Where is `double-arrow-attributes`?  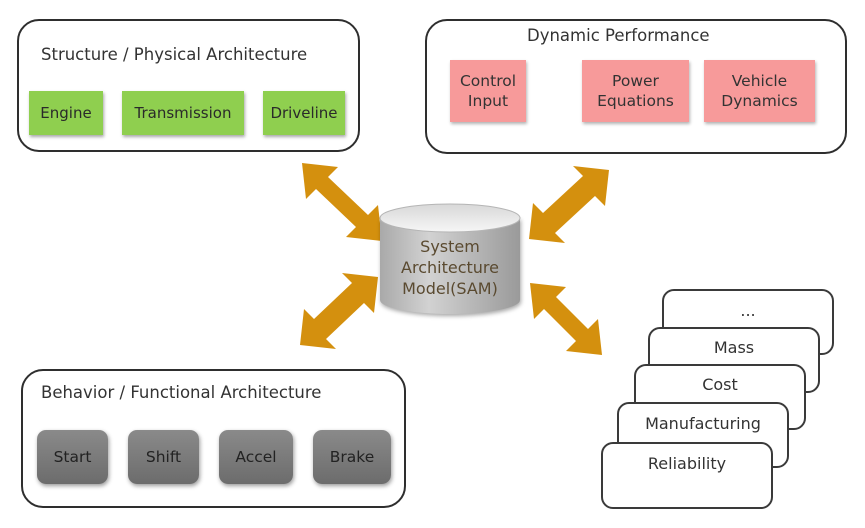
double-arrow-attributes is located at coordinates (566, 319).